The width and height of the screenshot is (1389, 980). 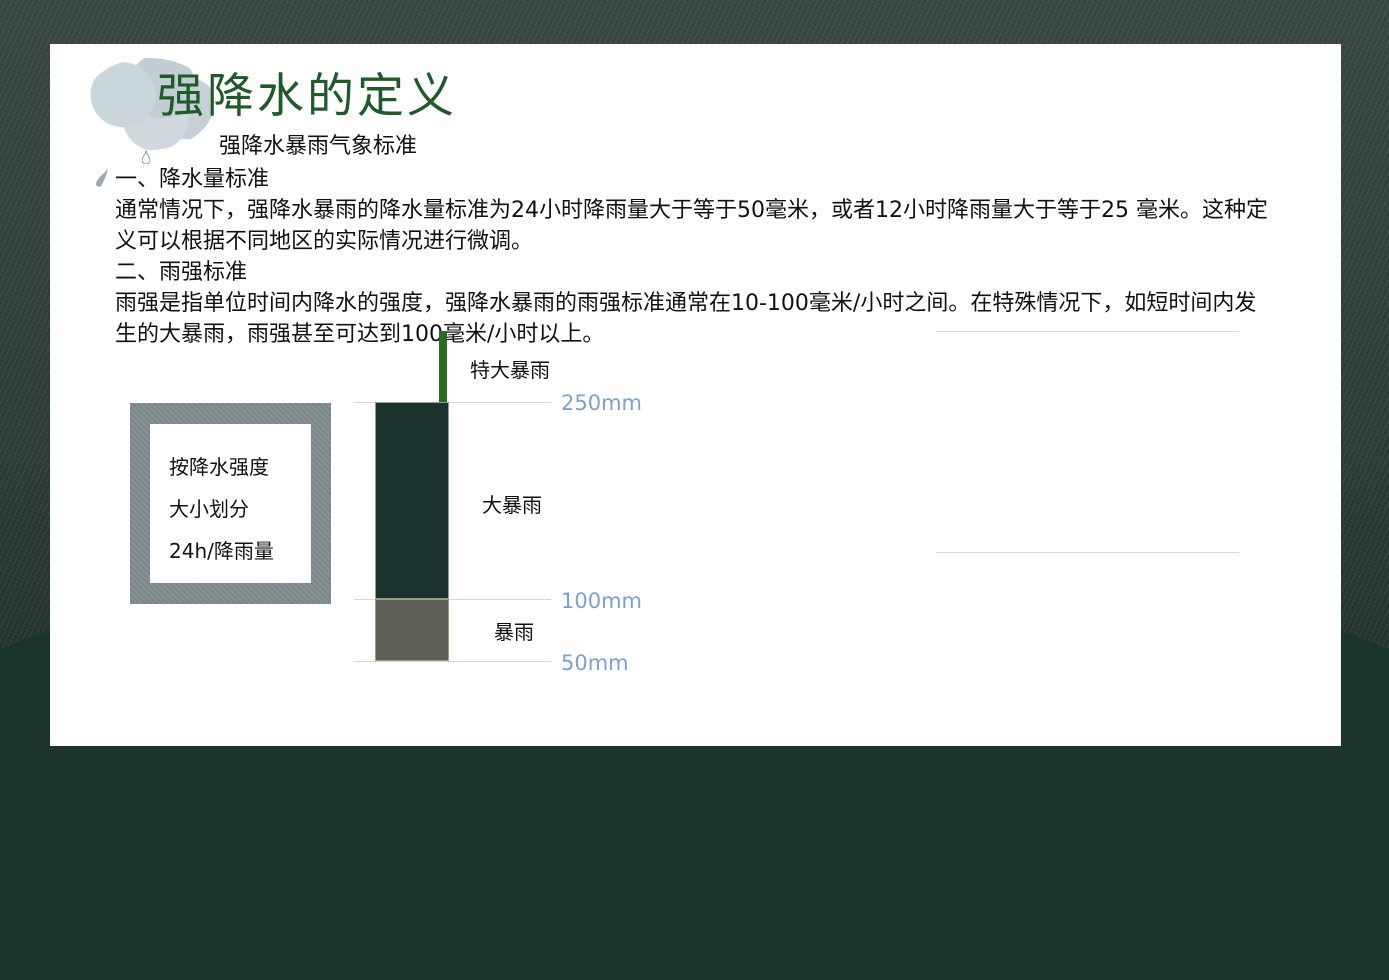 What do you see at coordinates (510, 370) in the screenshot?
I see `category-label: 特大暴雨` at bounding box center [510, 370].